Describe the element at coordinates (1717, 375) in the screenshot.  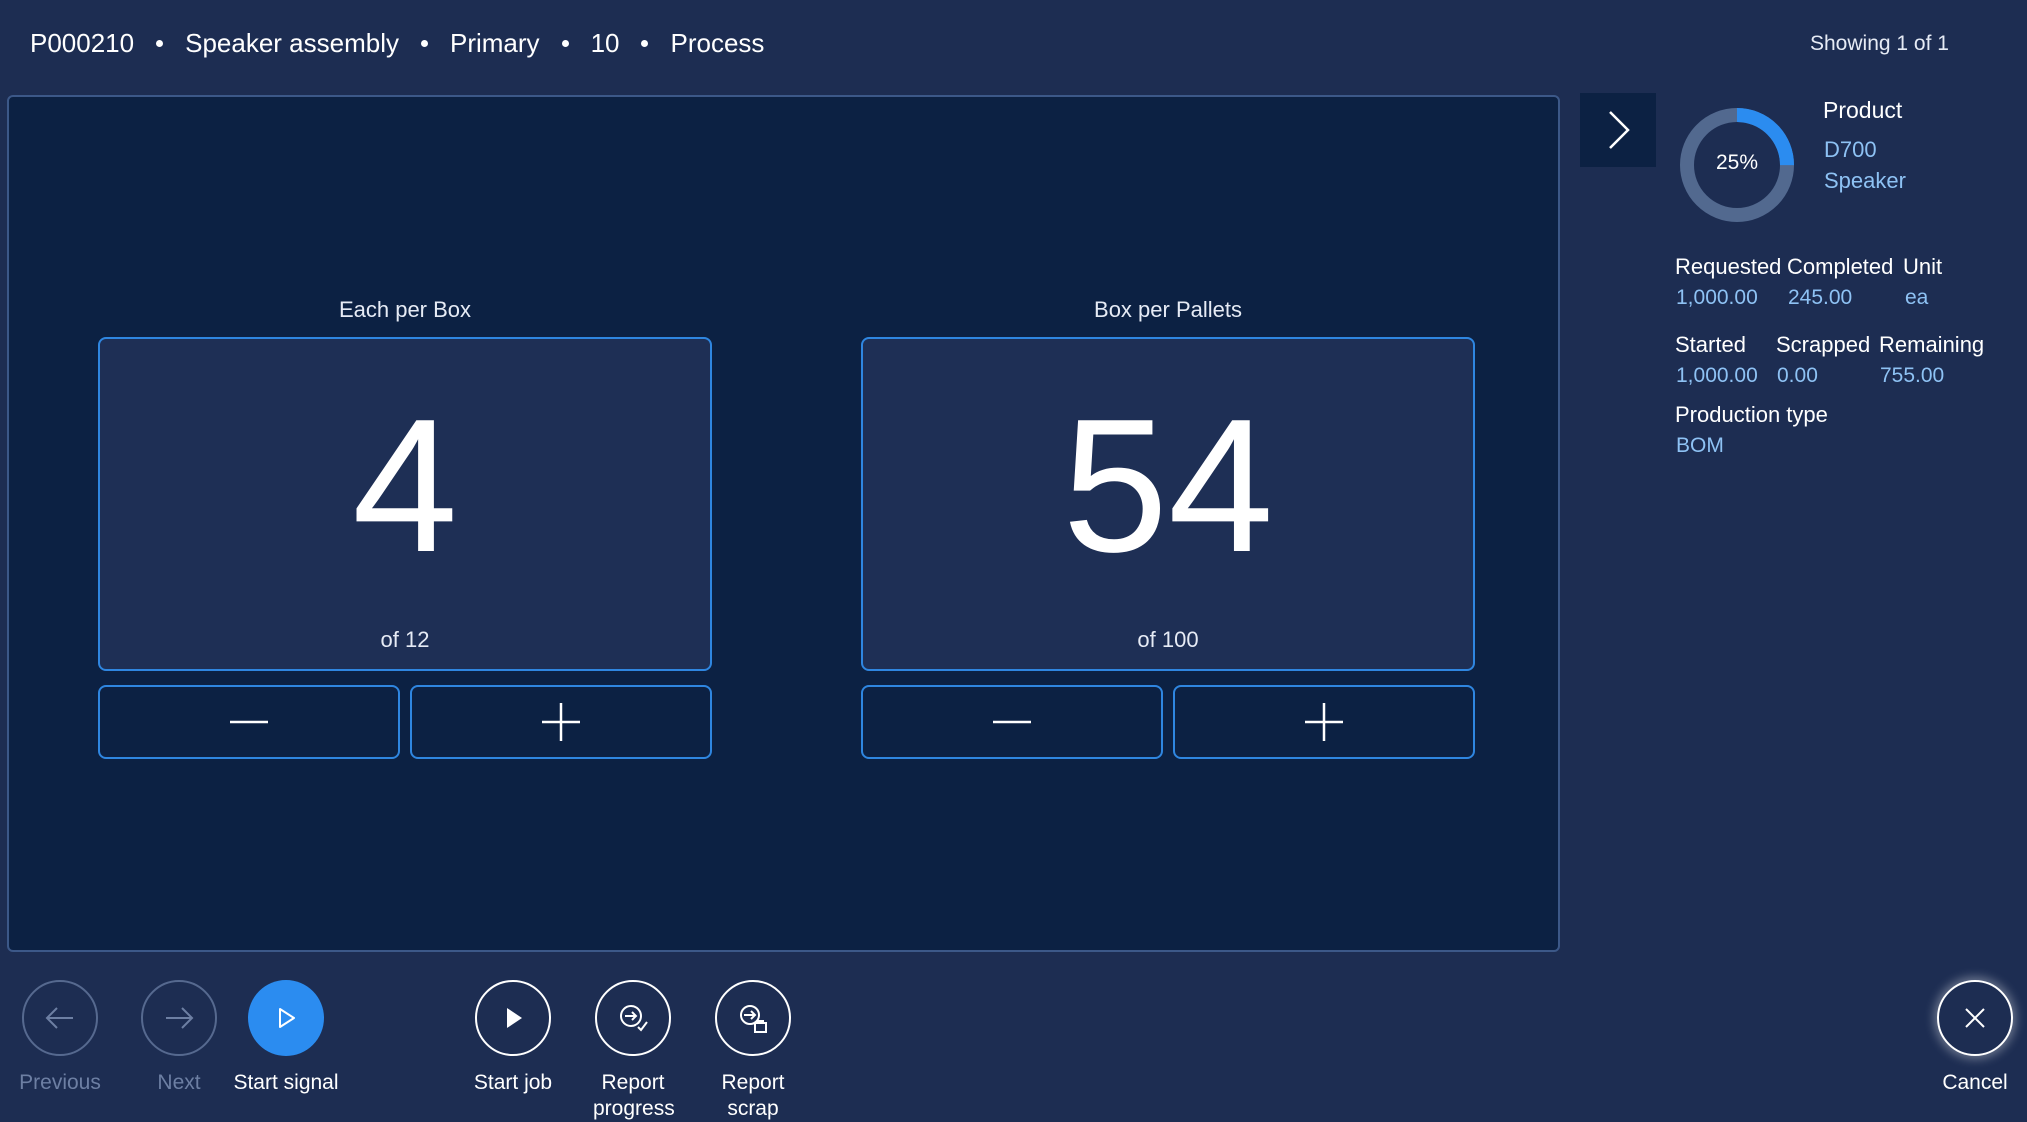
I see `started-value: 1,000.00` at that location.